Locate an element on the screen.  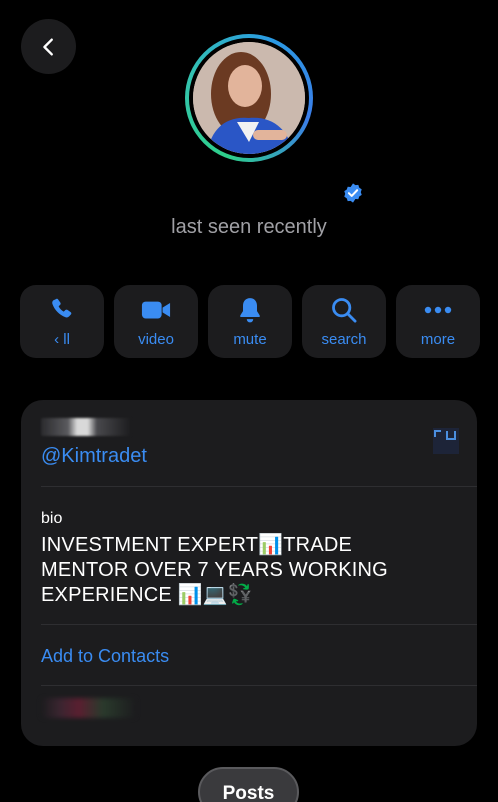
qr-code-icon is located at coordinates (446, 441).